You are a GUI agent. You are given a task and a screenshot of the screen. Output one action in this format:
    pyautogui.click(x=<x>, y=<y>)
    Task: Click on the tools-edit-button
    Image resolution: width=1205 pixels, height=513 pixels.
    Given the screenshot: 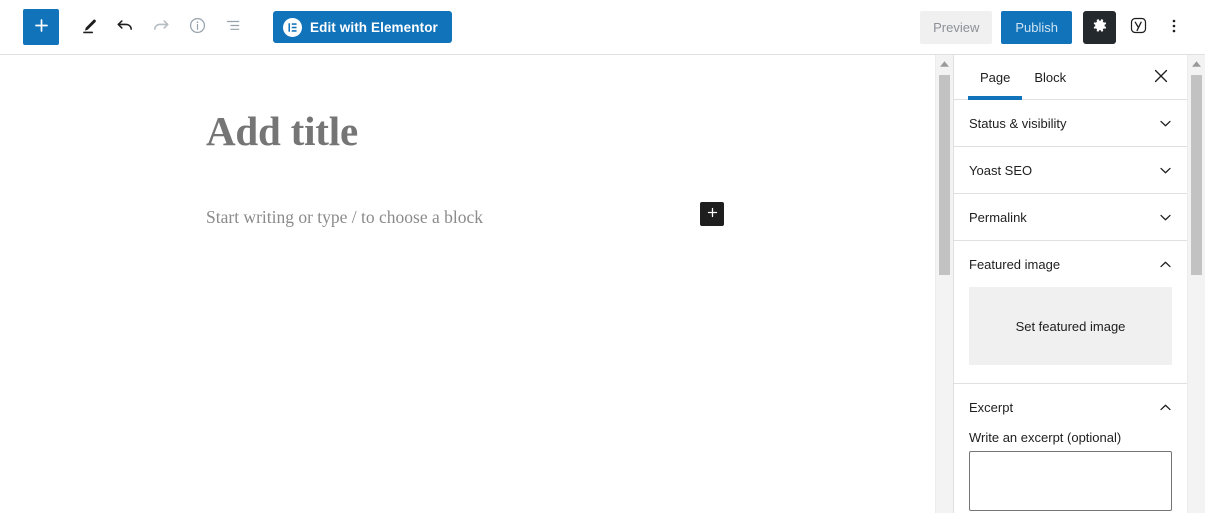 What is the action you would take?
    pyautogui.click(x=89, y=27)
    